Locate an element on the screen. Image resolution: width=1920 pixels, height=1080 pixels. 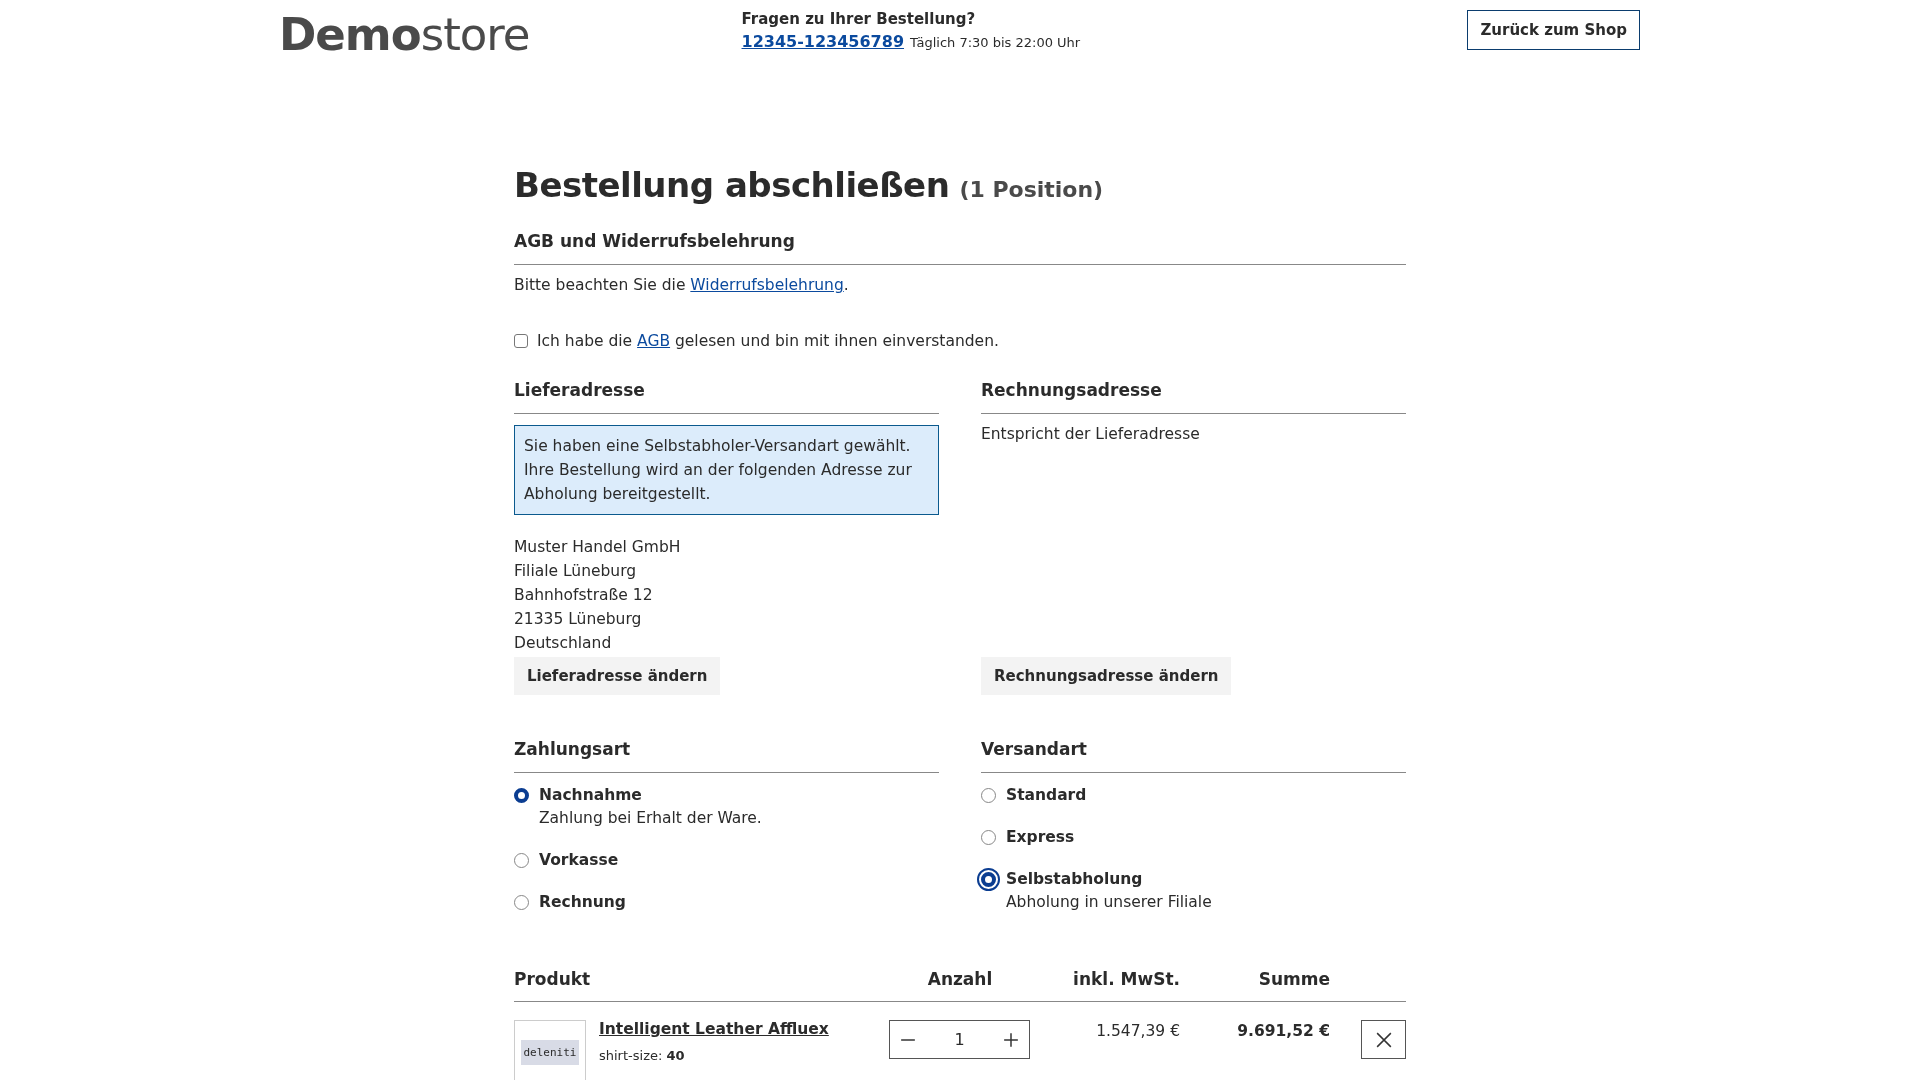
quantity-value: 1 is located at coordinates (959, 1039).